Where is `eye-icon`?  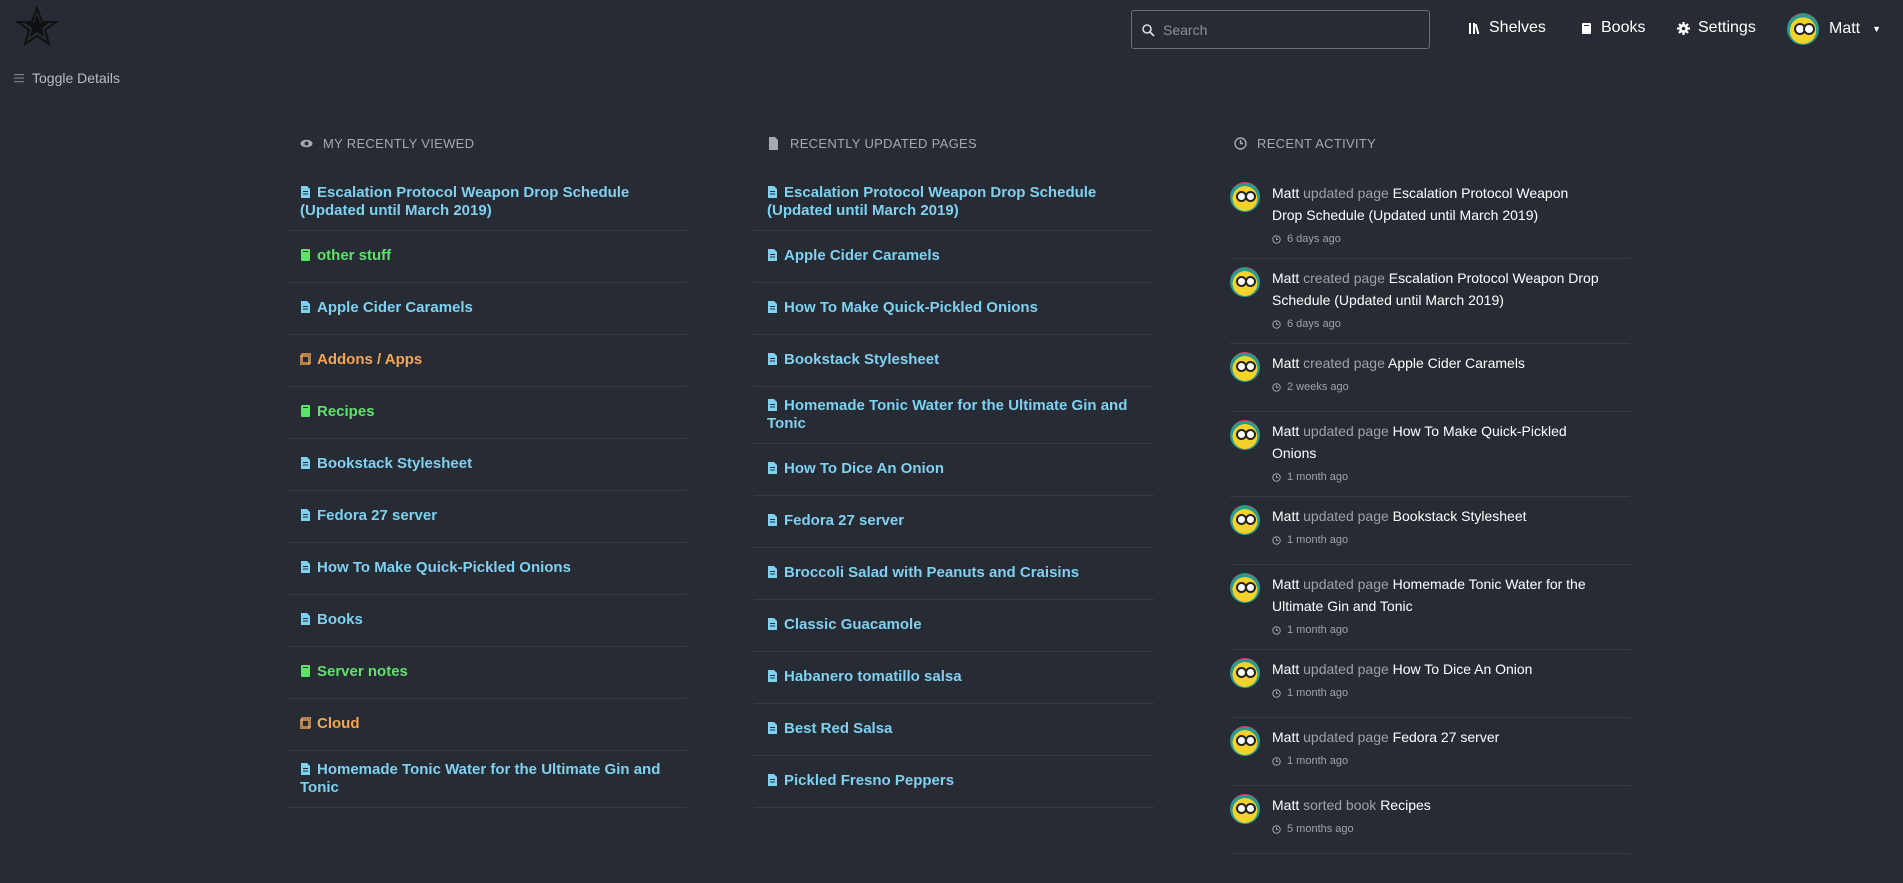 eye-icon is located at coordinates (306, 143).